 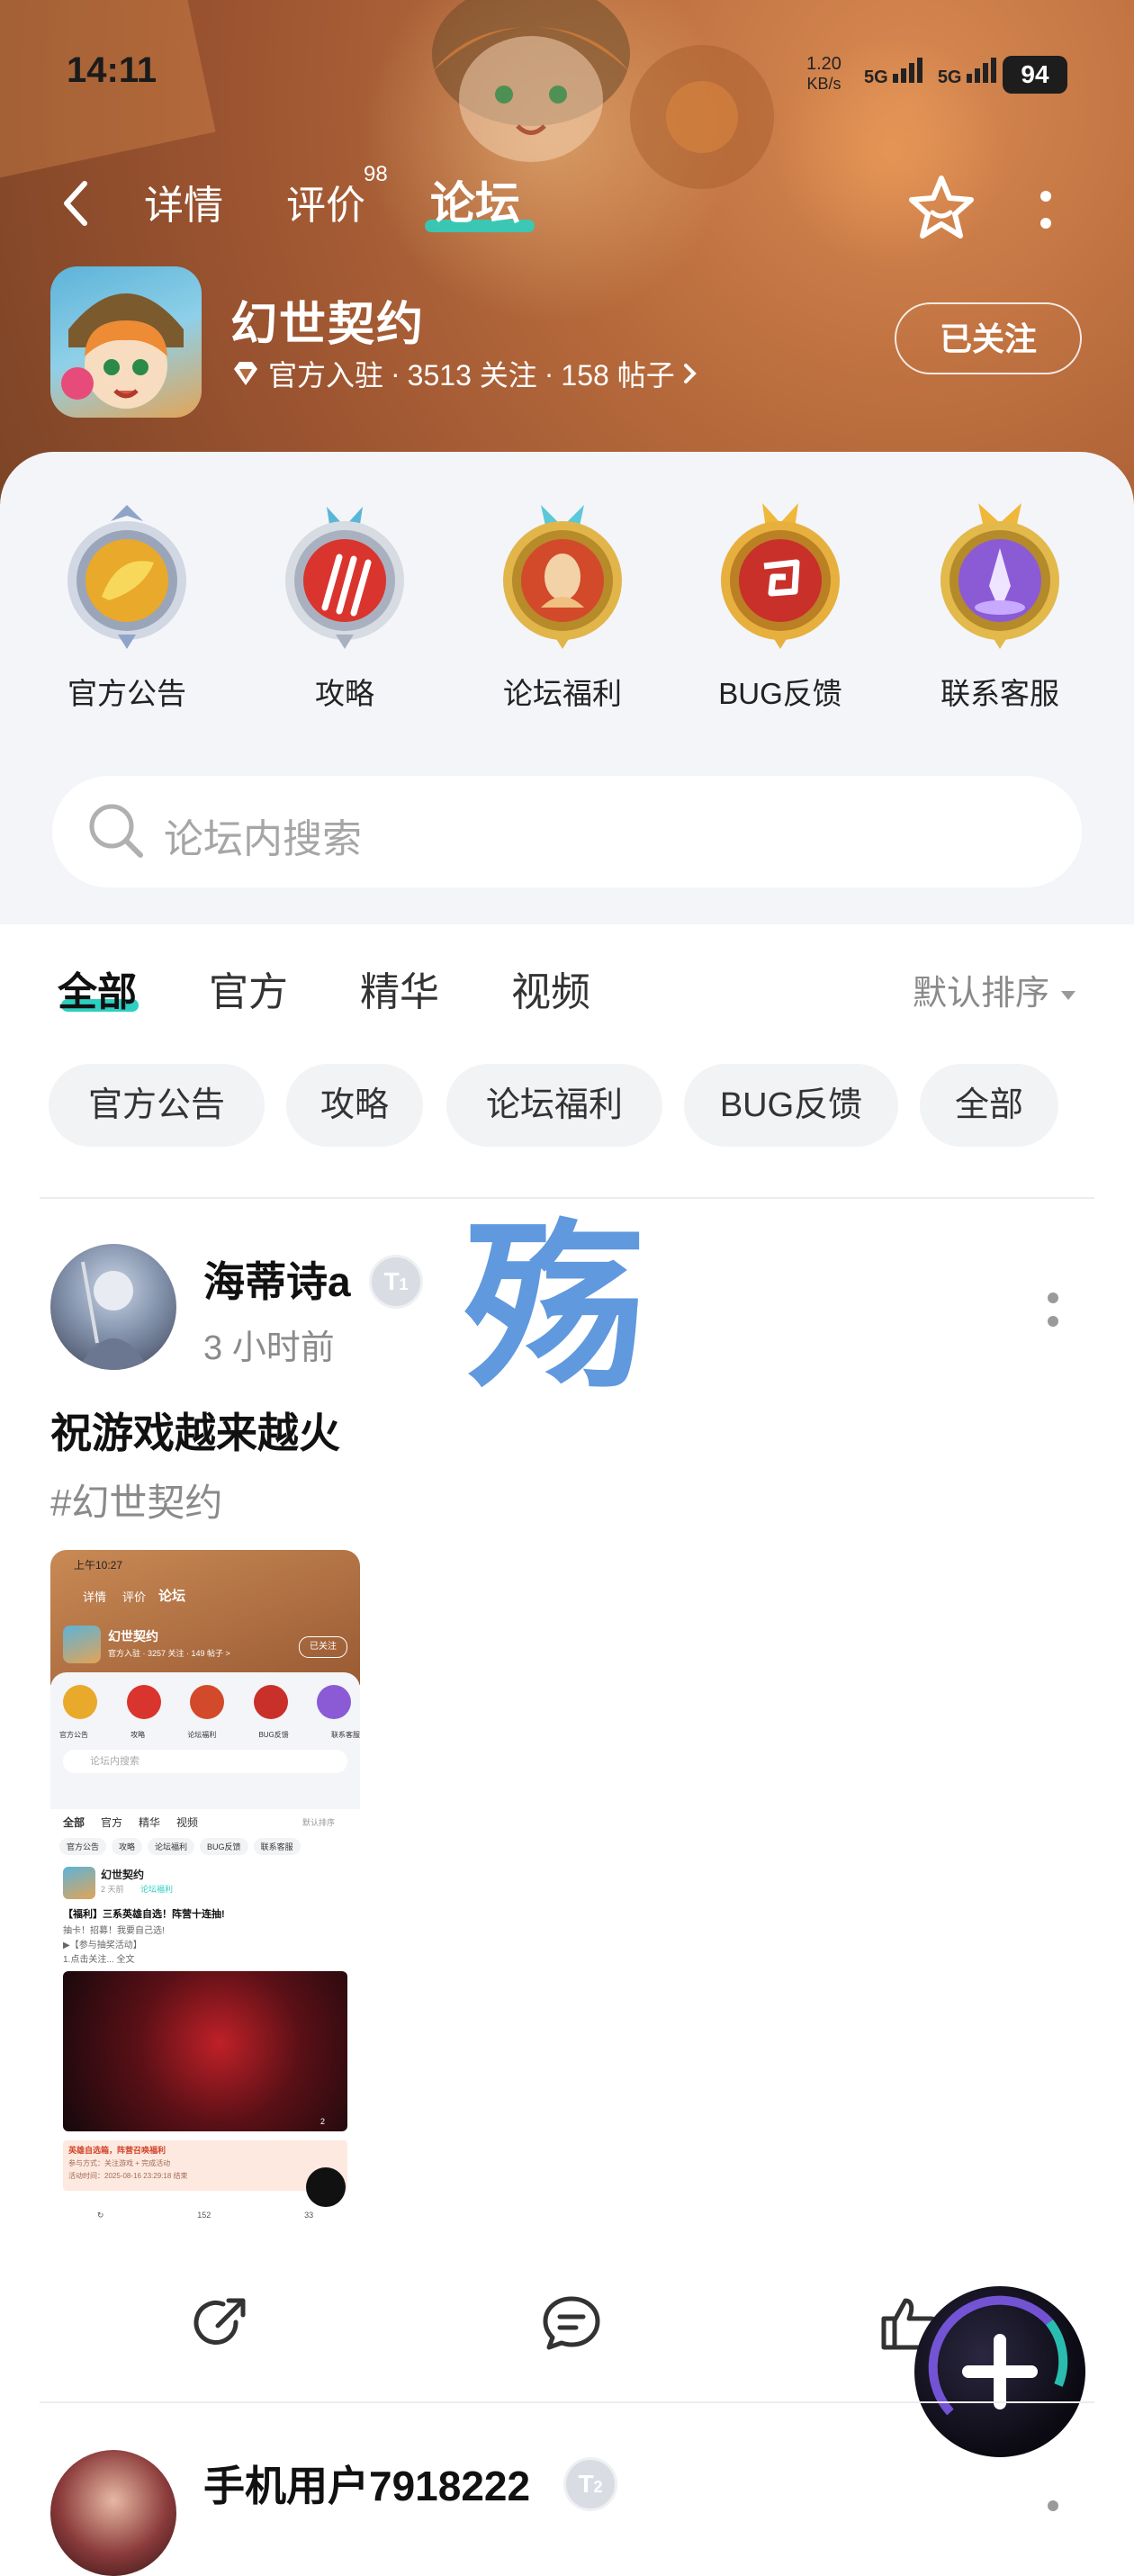 I want to click on thumb-meta: 官方入驻 · 3257 关注 · 149 帖子 >, so click(x=169, y=1653).